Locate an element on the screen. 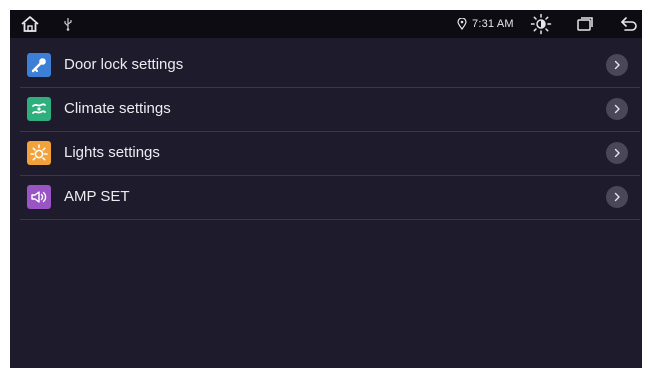 The image size is (650, 368). recent-apps-icon is located at coordinates (585, 24).